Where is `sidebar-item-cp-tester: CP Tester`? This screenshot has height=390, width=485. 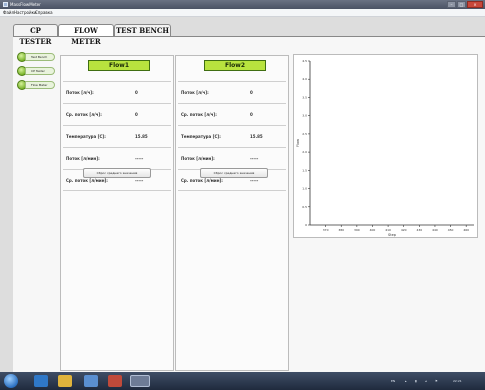
sidebar-item-cp-tester: CP Tester is located at coordinates (36, 71).